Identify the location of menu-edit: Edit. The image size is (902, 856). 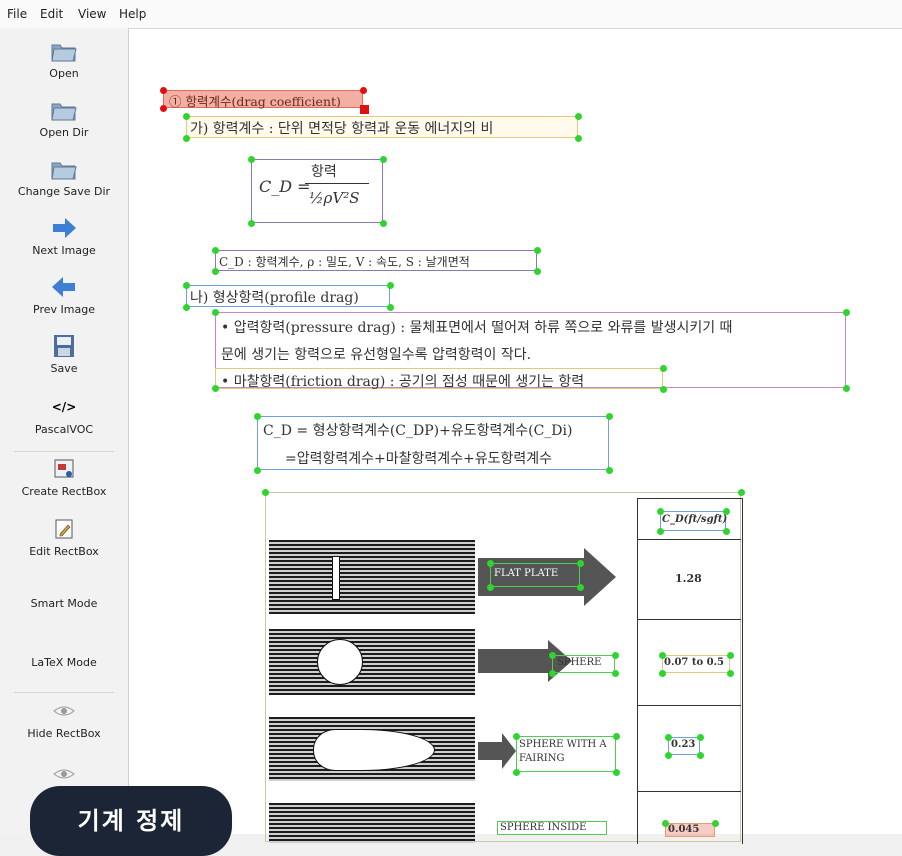
(51, 14).